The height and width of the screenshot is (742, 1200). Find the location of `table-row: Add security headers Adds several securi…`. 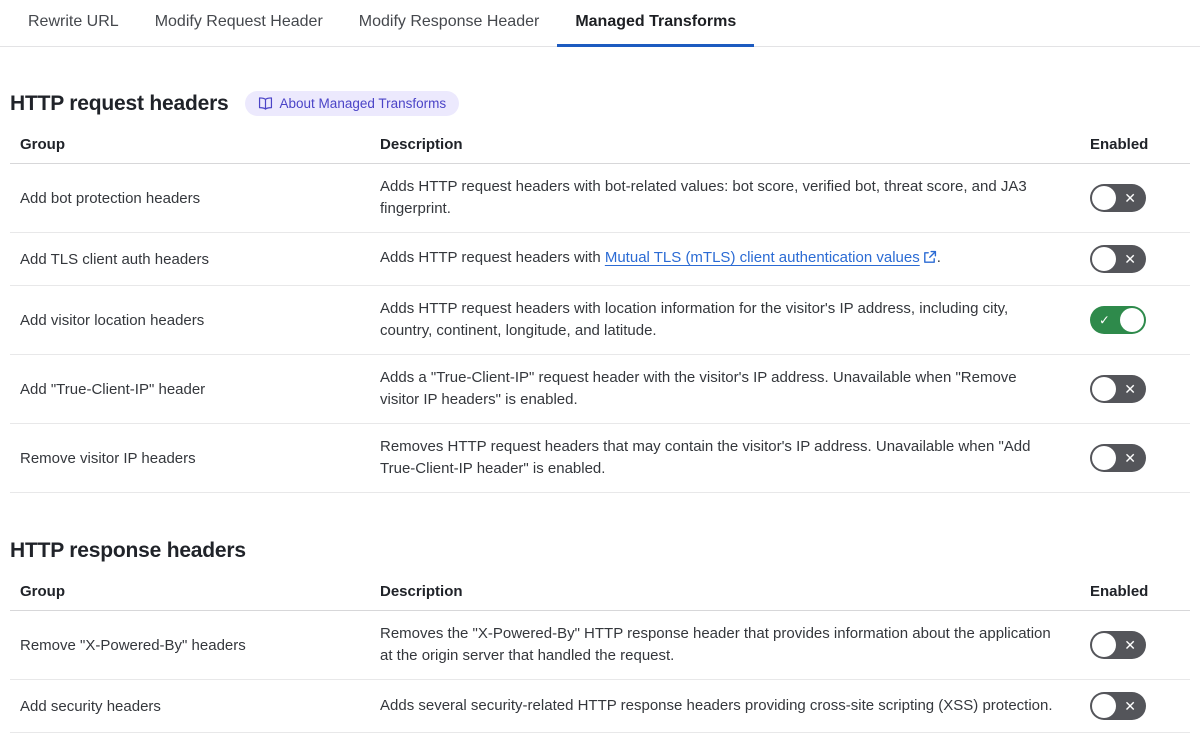

table-row: Add security headers Adds several securi… is located at coordinates (600, 706).